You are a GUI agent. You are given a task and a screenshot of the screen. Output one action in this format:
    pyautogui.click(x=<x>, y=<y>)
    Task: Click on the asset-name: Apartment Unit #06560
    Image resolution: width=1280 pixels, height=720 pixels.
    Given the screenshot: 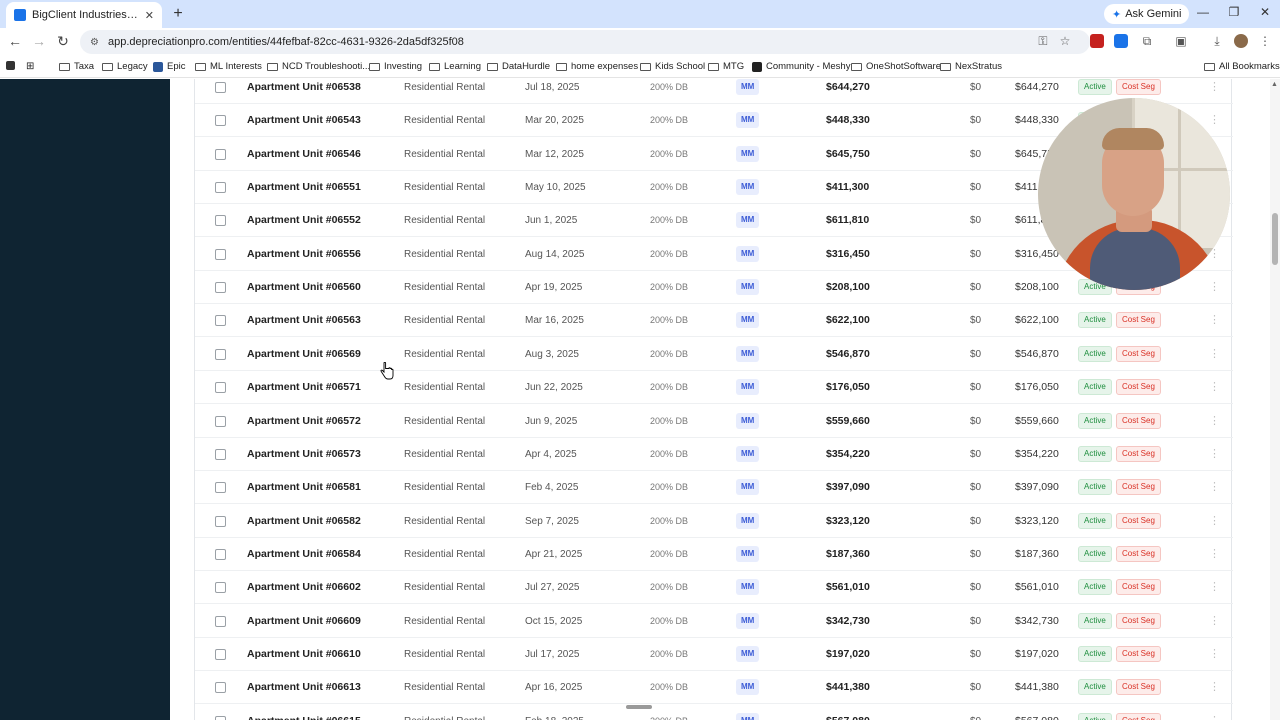 What is the action you would take?
    pyautogui.click(x=304, y=287)
    